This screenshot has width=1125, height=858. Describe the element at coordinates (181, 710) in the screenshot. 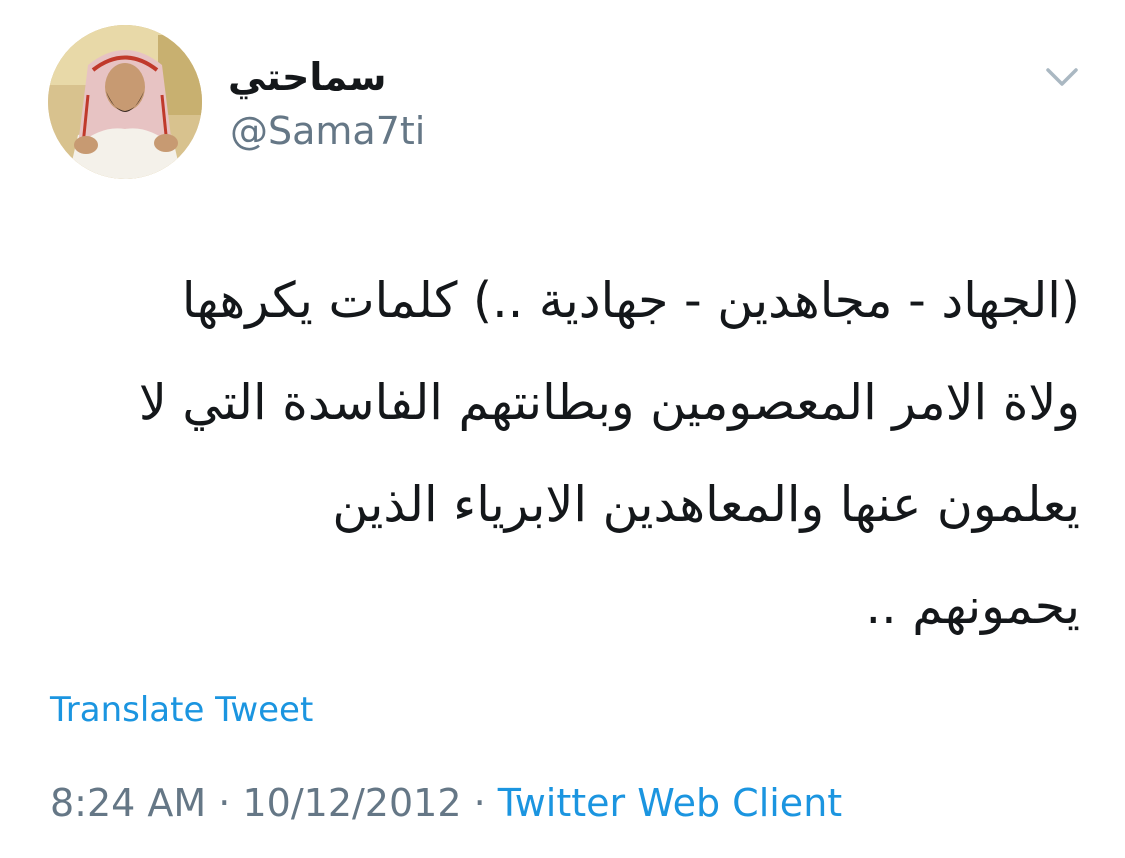

I see `translate-tweet-link: Translate Tweet` at that location.